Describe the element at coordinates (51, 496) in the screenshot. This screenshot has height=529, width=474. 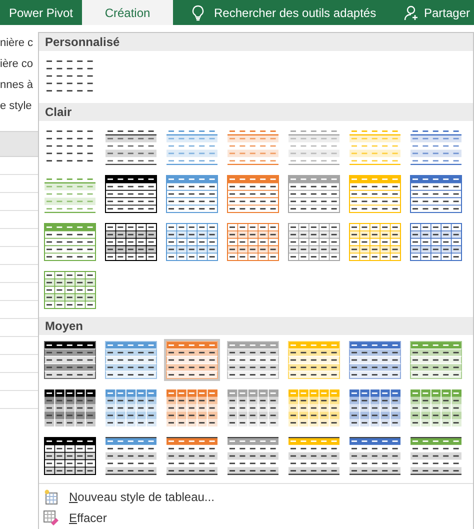
I see `new-table-icon` at that location.